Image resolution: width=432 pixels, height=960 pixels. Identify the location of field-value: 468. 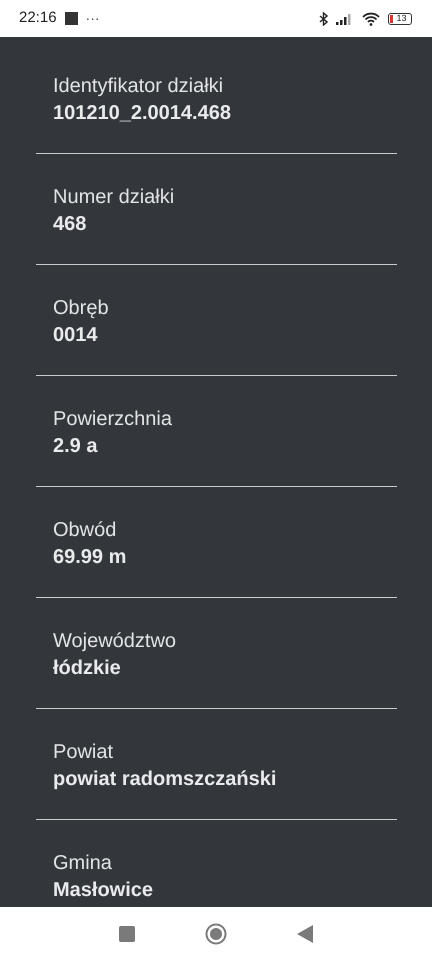
(70, 224).